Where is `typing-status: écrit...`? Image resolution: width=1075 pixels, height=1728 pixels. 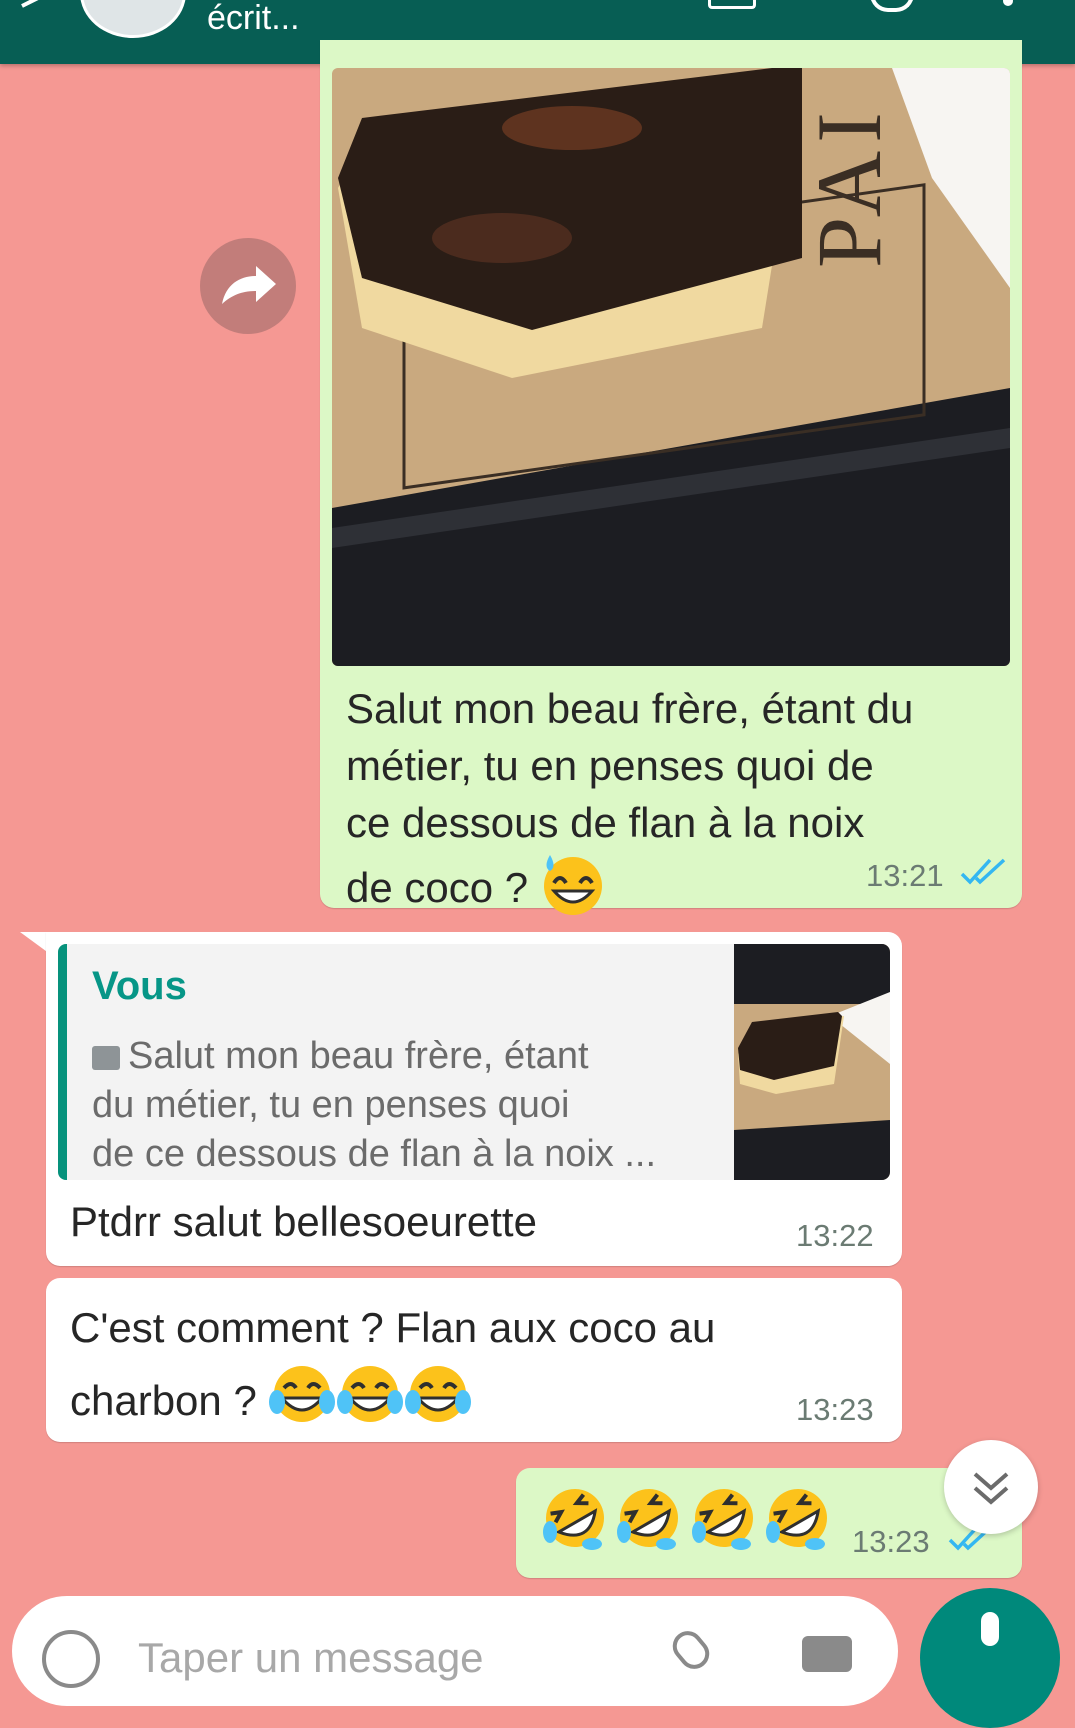 typing-status: écrit... is located at coordinates (253, 18).